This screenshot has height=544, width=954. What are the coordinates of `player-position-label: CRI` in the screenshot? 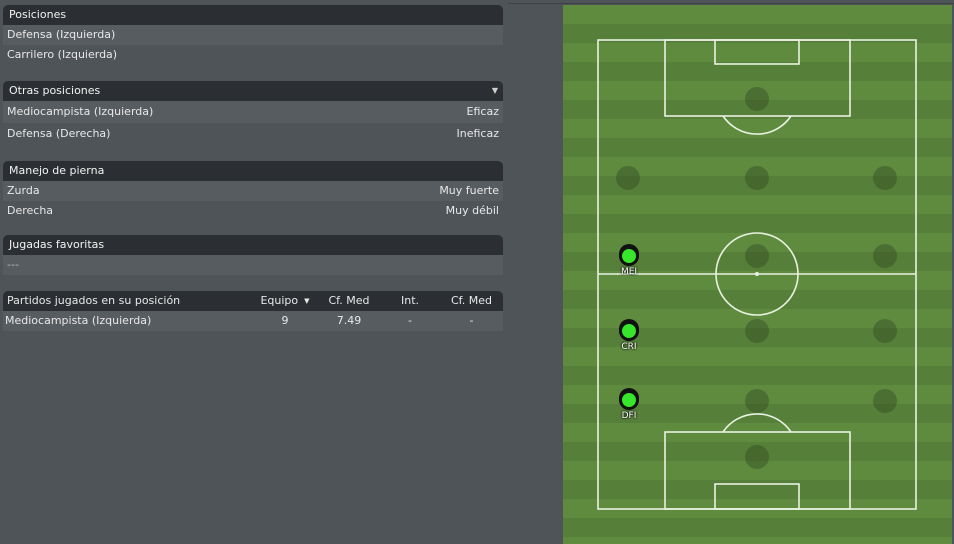 It's located at (629, 347).